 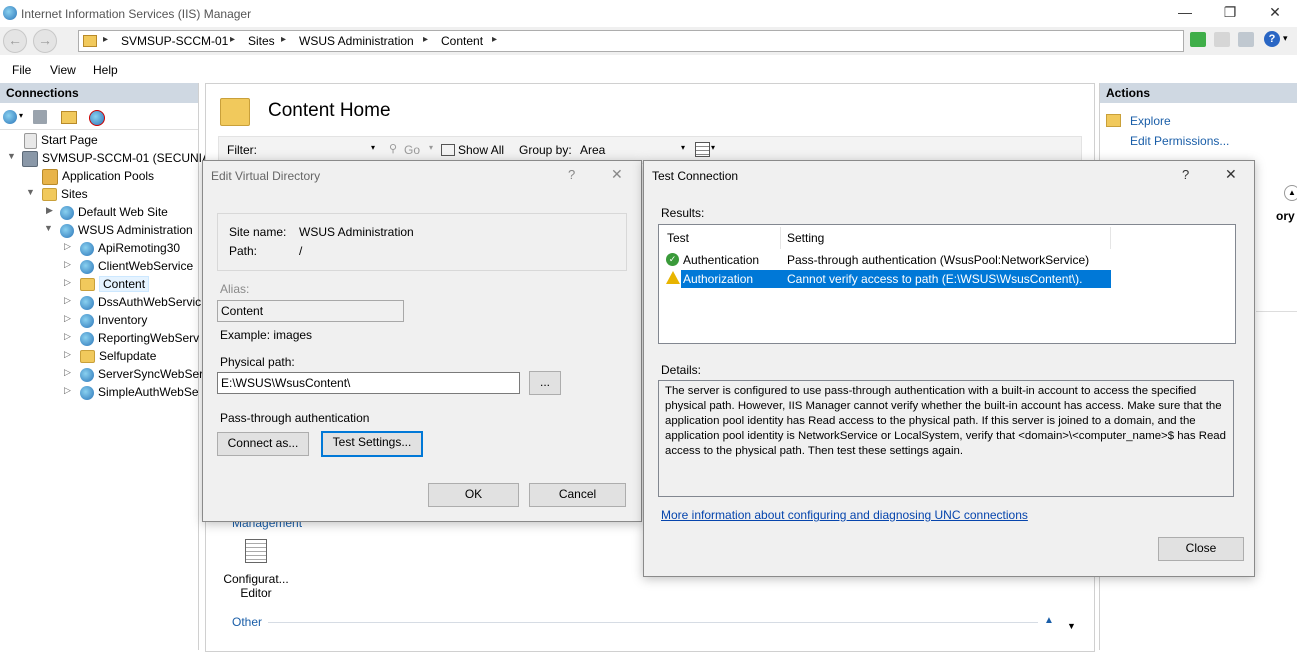 What do you see at coordinates (256, 593) in the screenshot?
I see `config-editor-label-2: Editor` at bounding box center [256, 593].